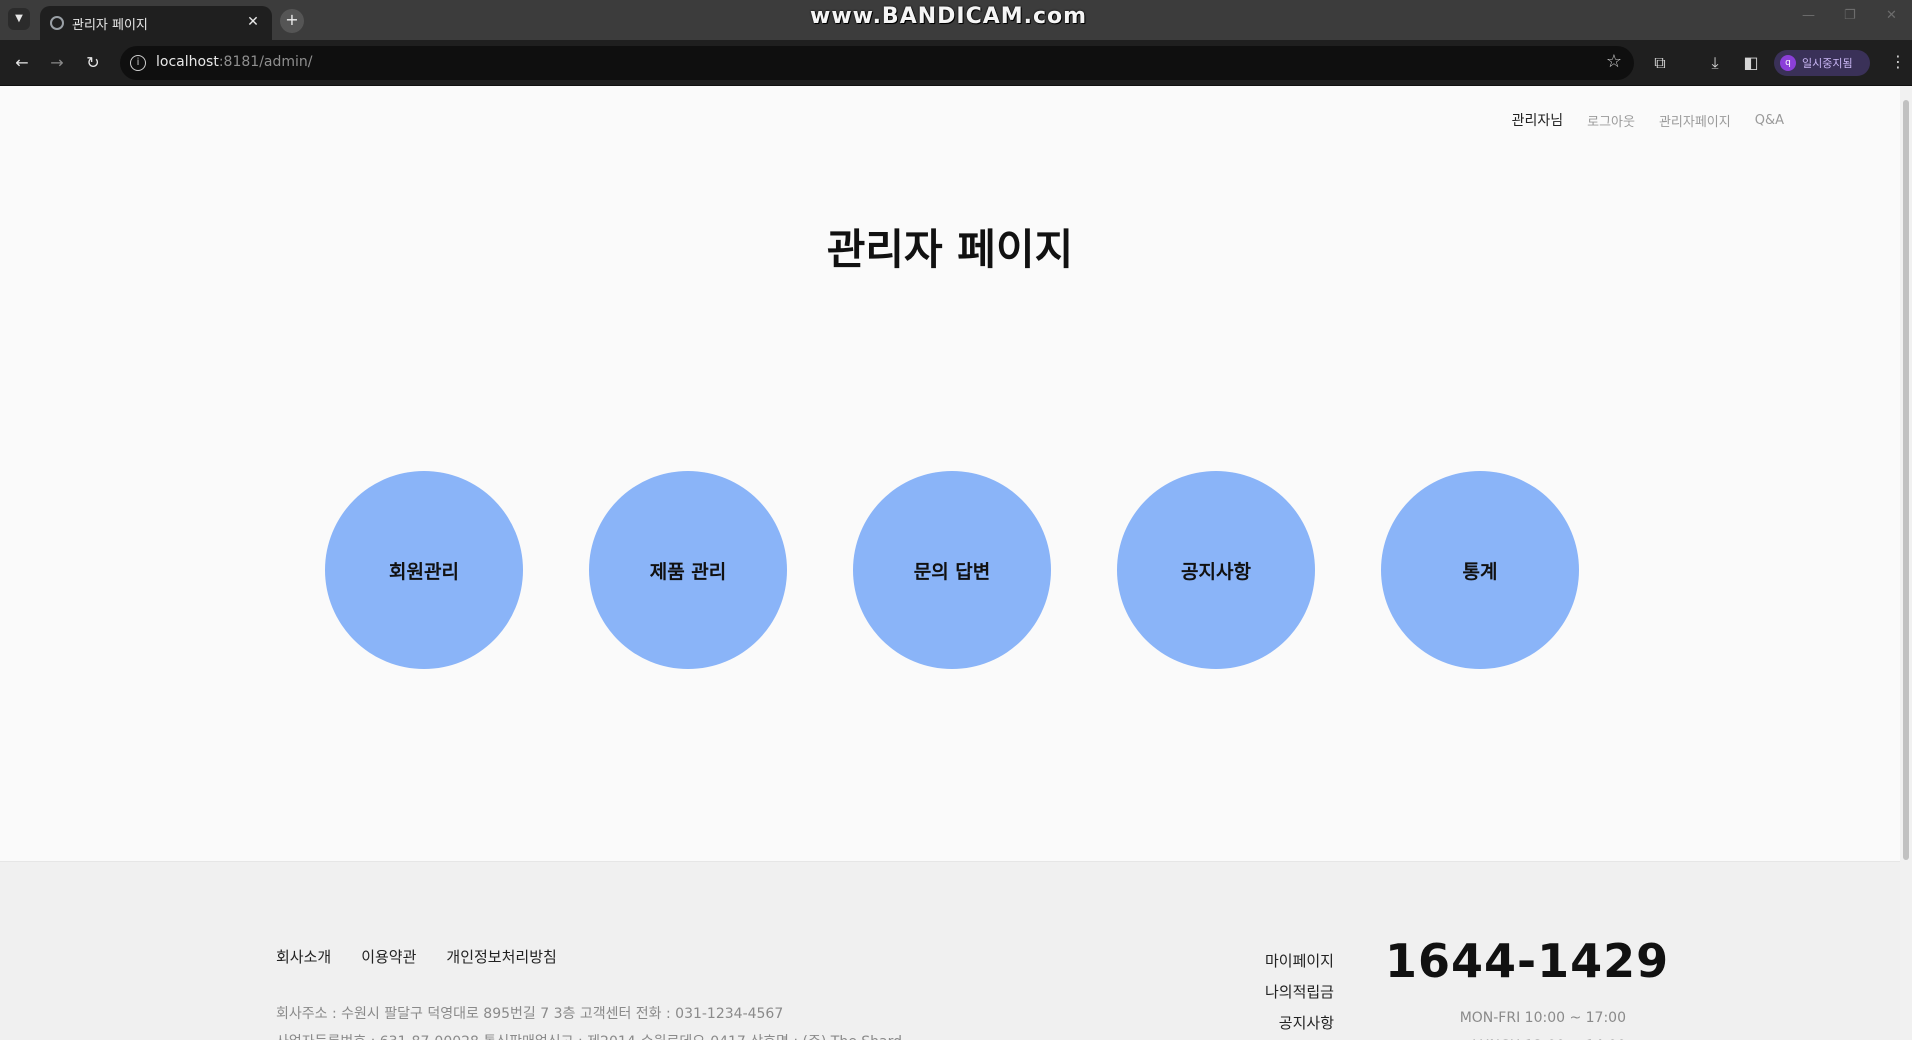 The height and width of the screenshot is (1040, 1912). What do you see at coordinates (1660, 63) in the screenshot?
I see `extensions-icon: ⧉` at bounding box center [1660, 63].